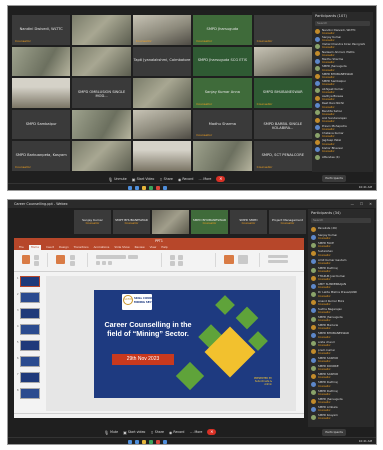 The image size is (383, 450). Describe the element at coordinates (180, 257) in the screenshot. I see `numbering-icon` at that location.